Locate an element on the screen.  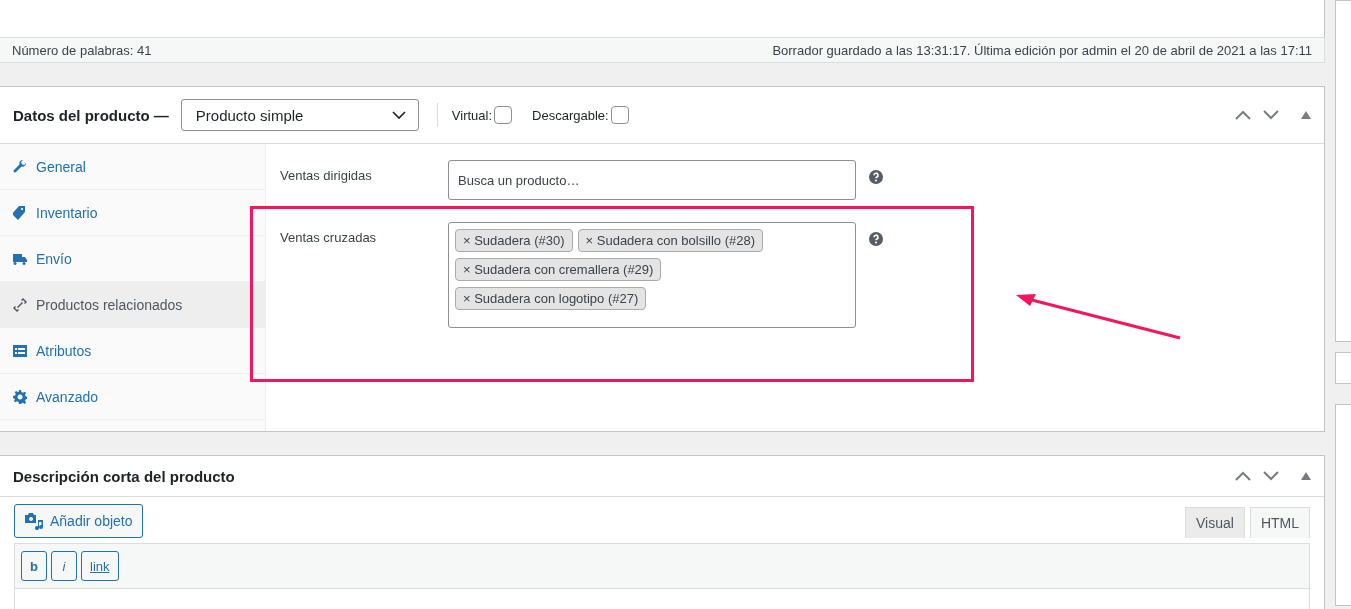
add-media-button: Añadir objeto is located at coordinates (78, 521).